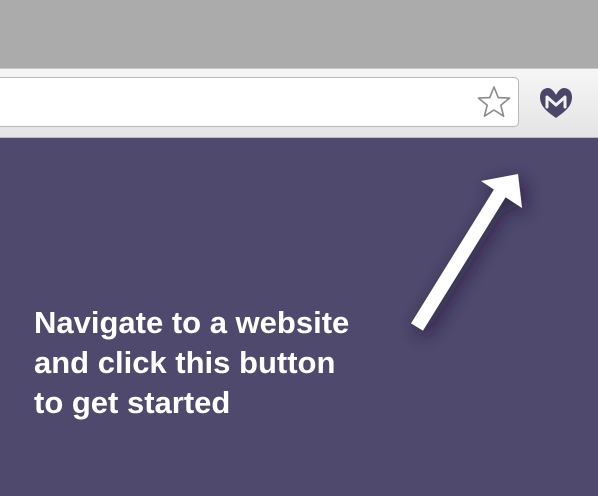  I want to click on extension-logo-icon, so click(556, 103).